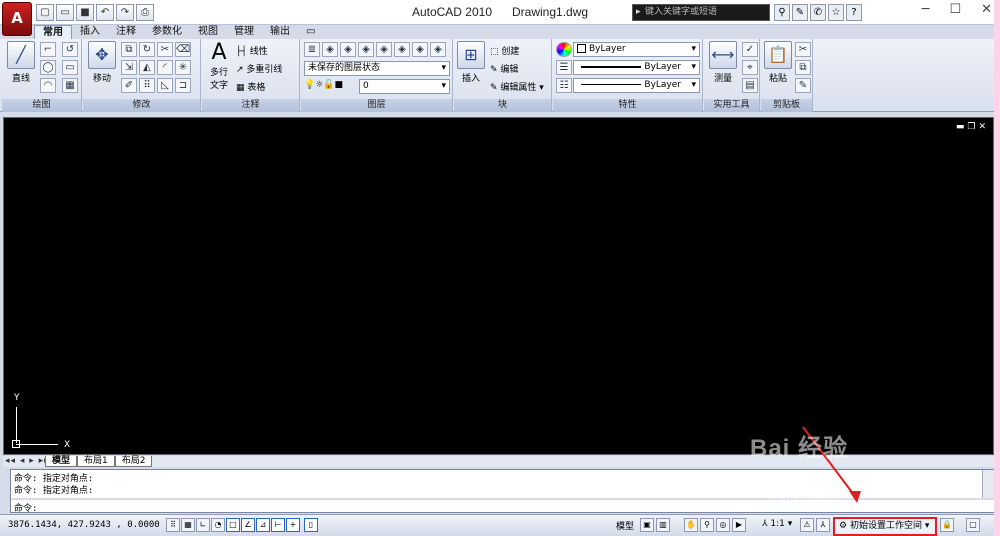  What do you see at coordinates (141, 105) in the screenshot?
I see `panel-modify-label: 修改` at bounding box center [141, 105].